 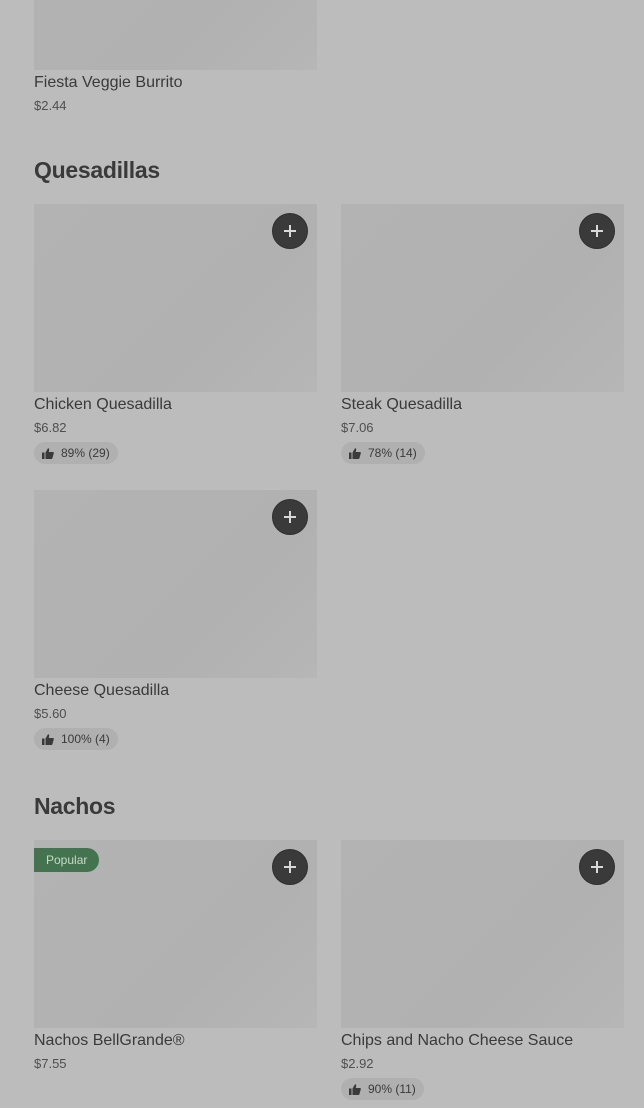 I want to click on rating-badge: 78% (14), so click(x=383, y=453).